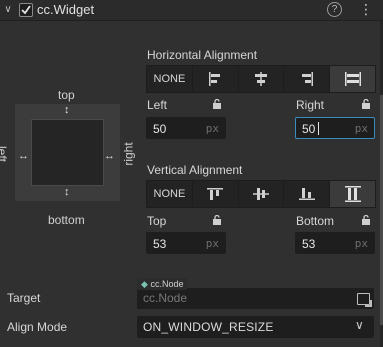  I want to click on h-align-right-button, so click(307, 79).